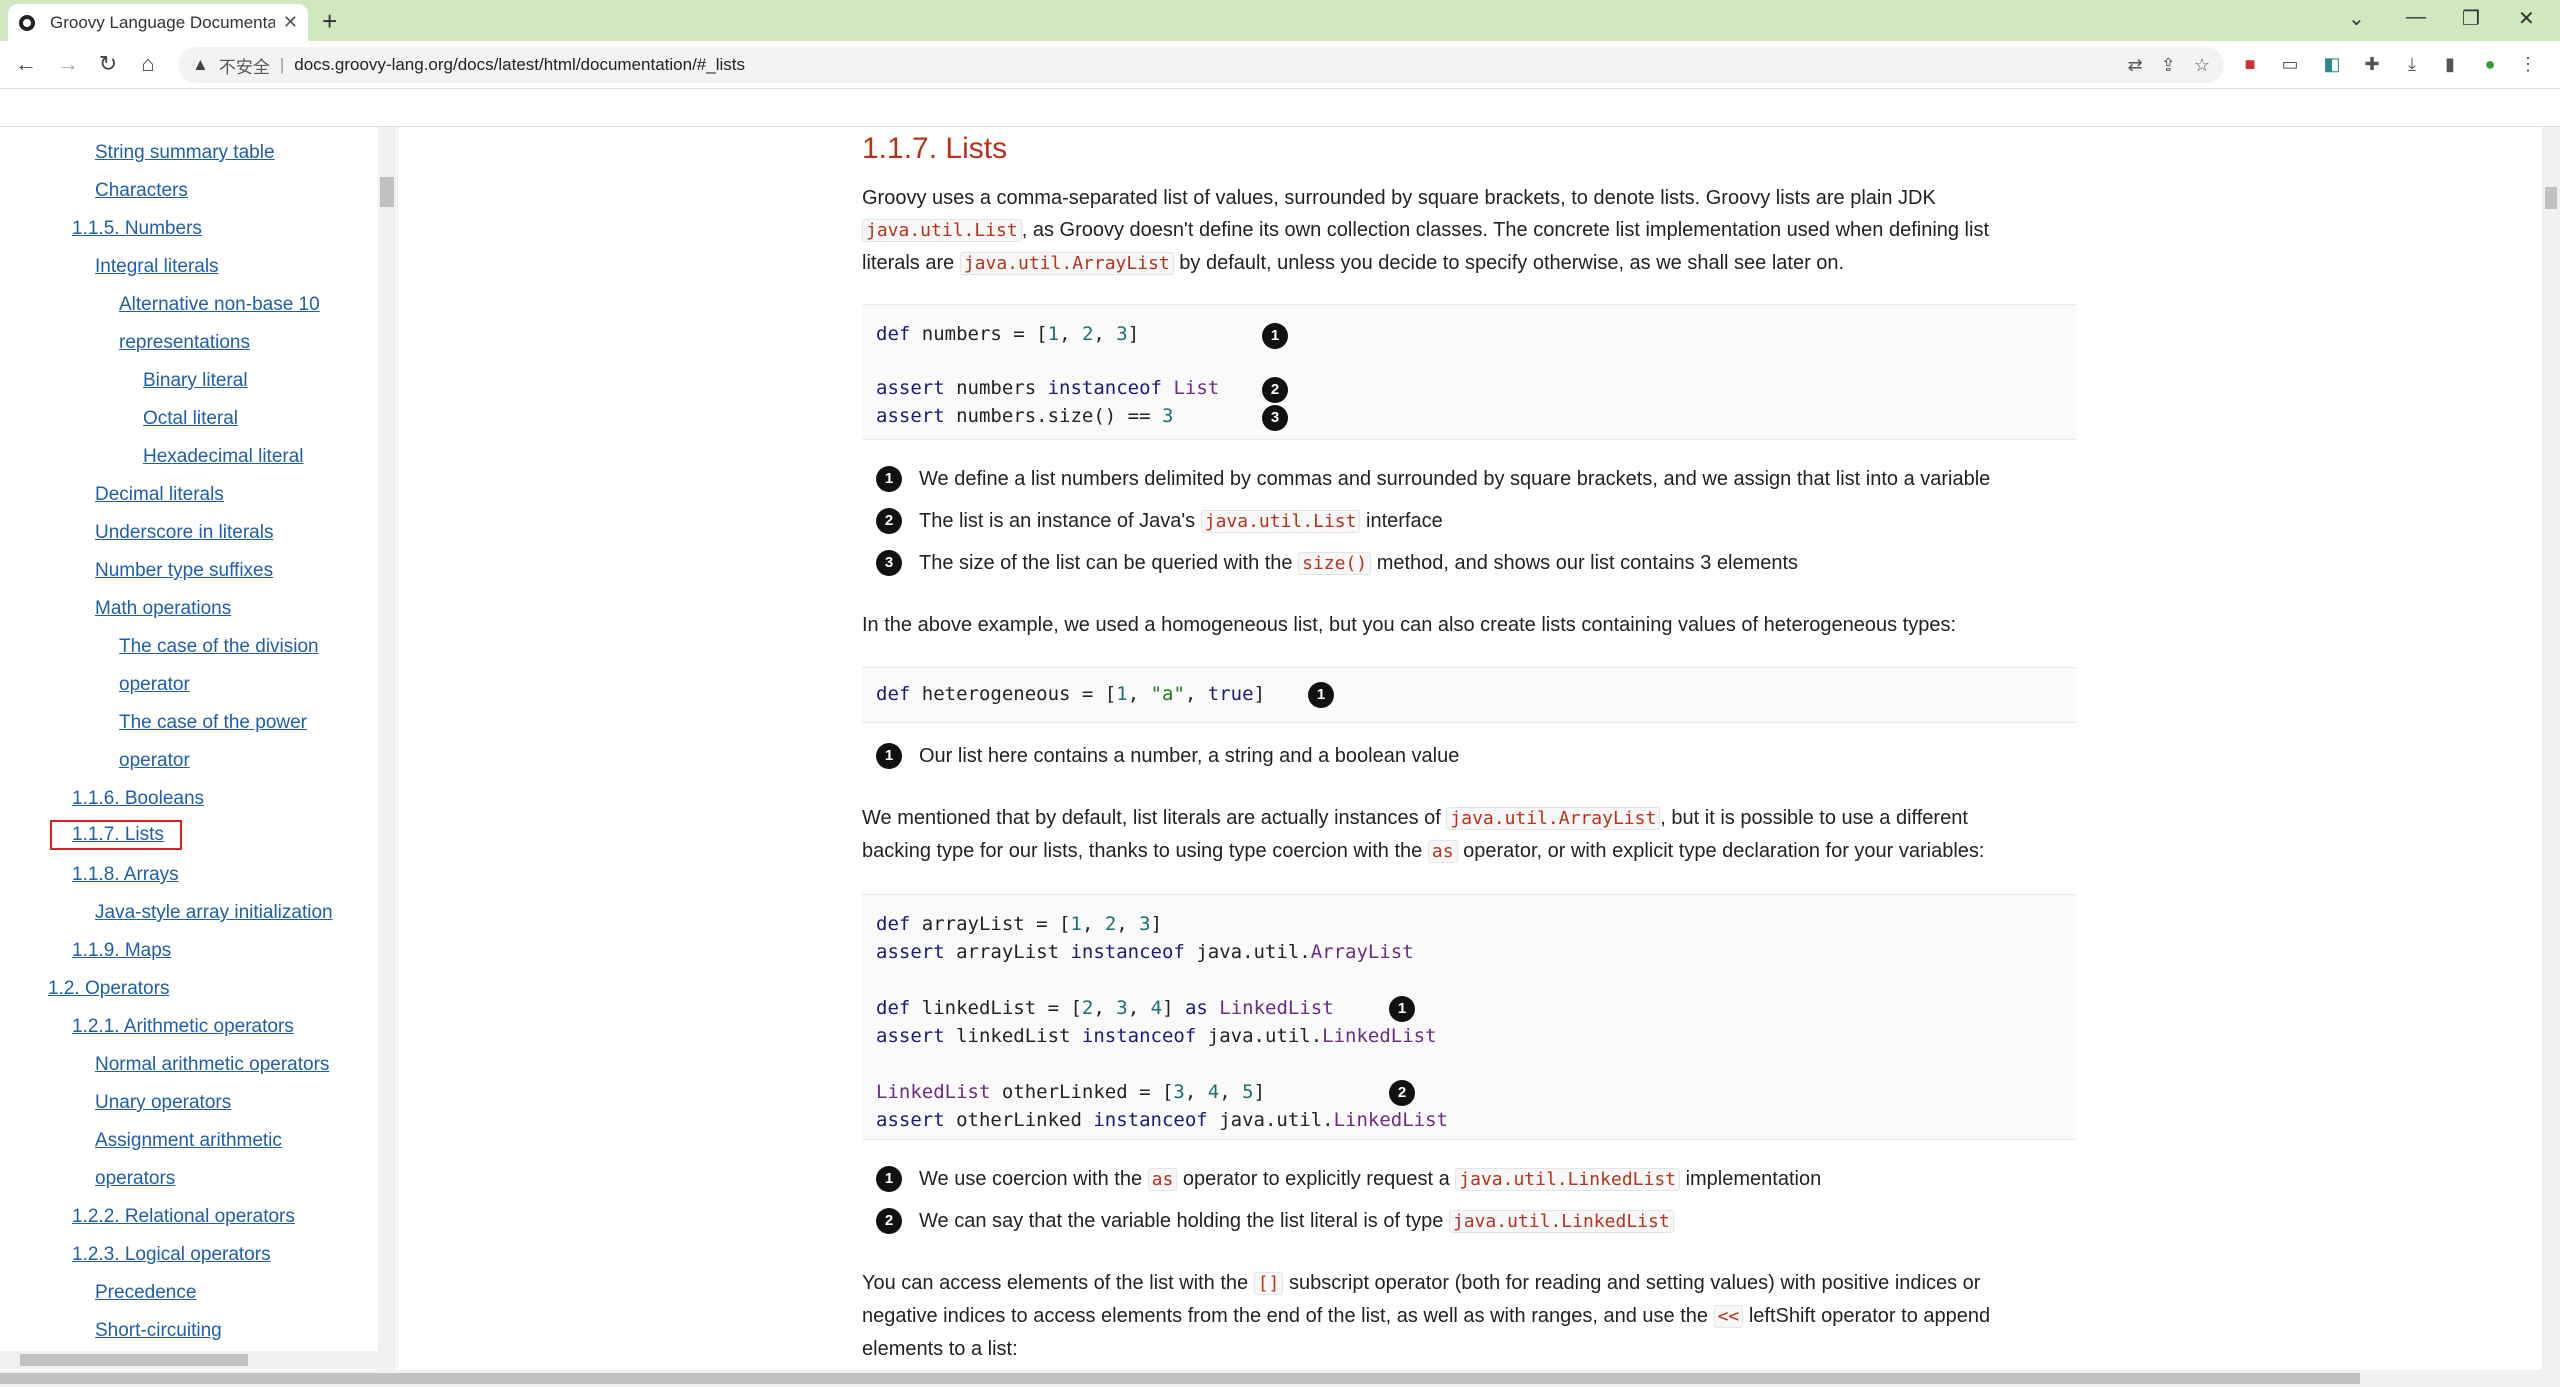  I want to click on tab-title: Groovy Language Documentati, so click(162, 22).